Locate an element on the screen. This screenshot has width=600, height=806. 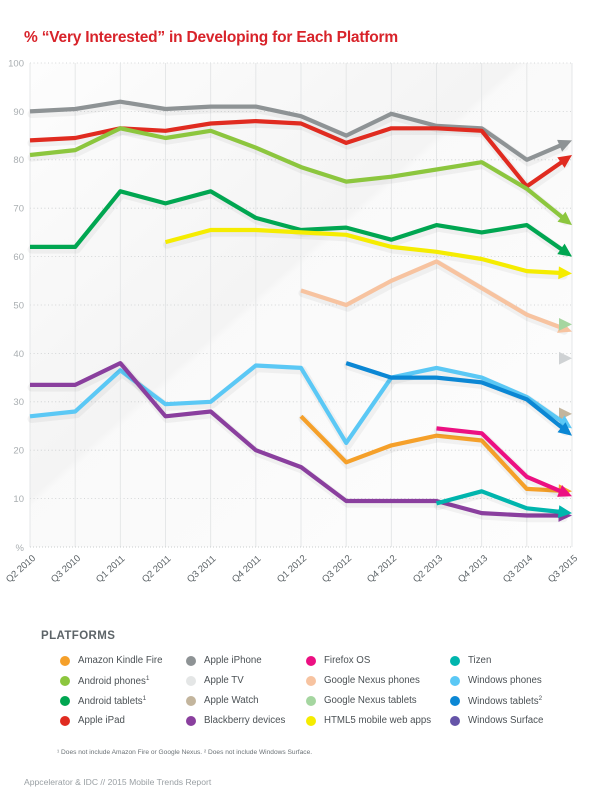
legend-item: Google Nexus tablets is located at coordinates (361, 700).